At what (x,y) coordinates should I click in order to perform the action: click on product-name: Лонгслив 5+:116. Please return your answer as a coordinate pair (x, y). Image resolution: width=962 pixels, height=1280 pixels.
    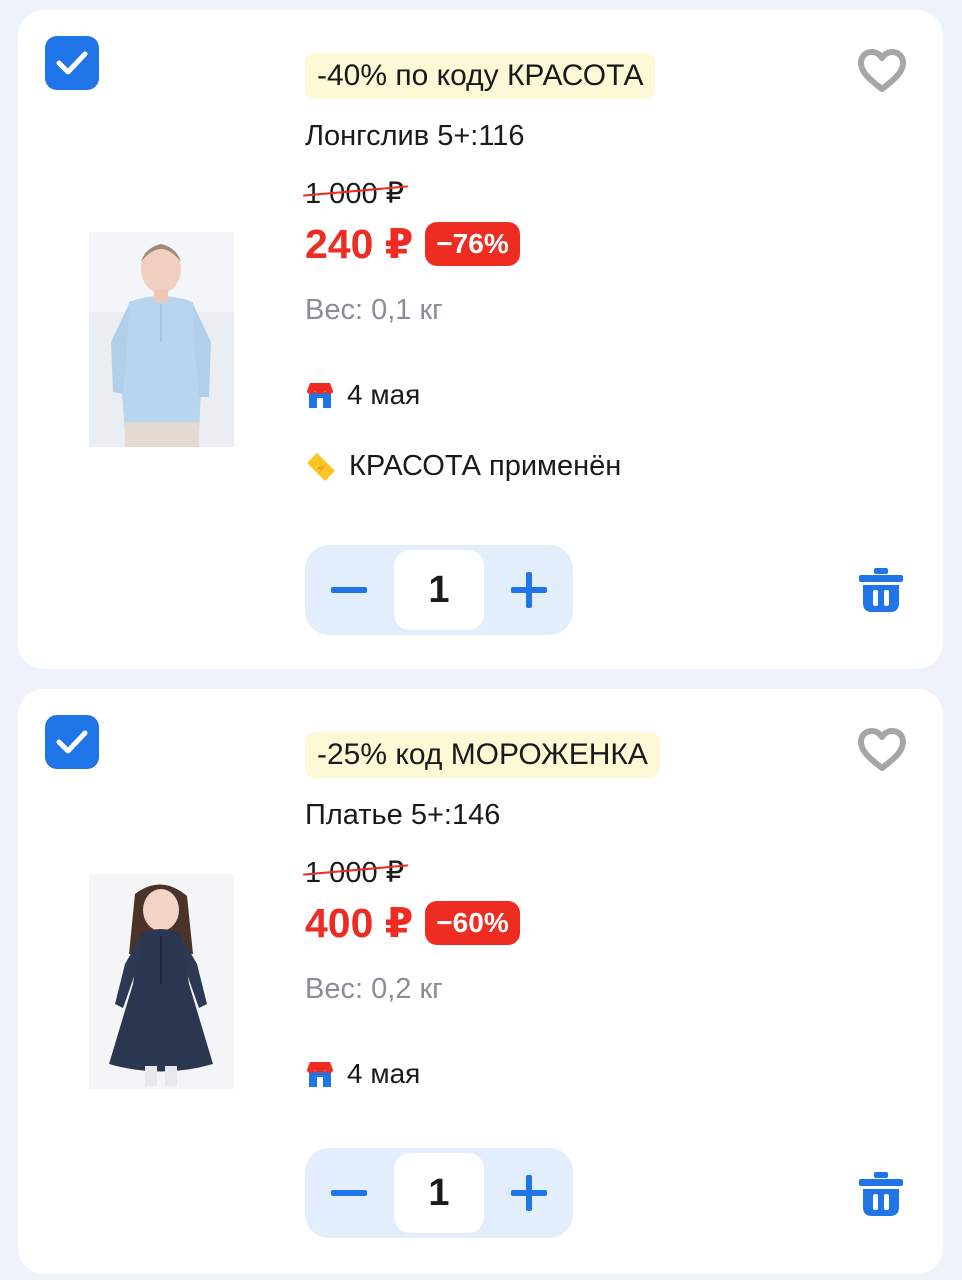
    Looking at the image, I should click on (415, 136).